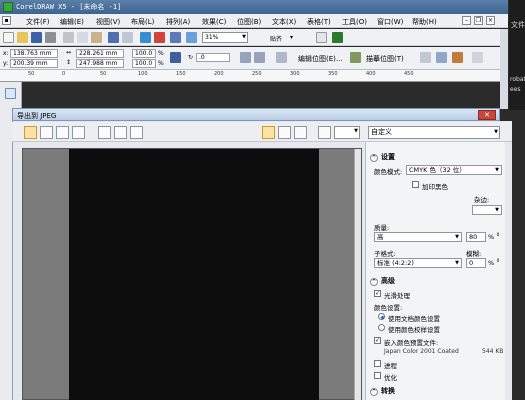 This screenshot has height=400, width=525. I want to click on embed-profile-checkbox: ✓, so click(377, 340).